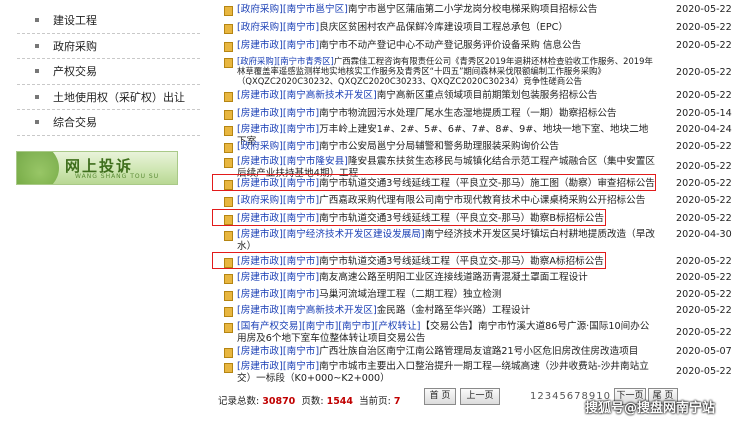  What do you see at coordinates (704, 113) in the screenshot?
I see `item-date: 2020-05-14` at bounding box center [704, 113].